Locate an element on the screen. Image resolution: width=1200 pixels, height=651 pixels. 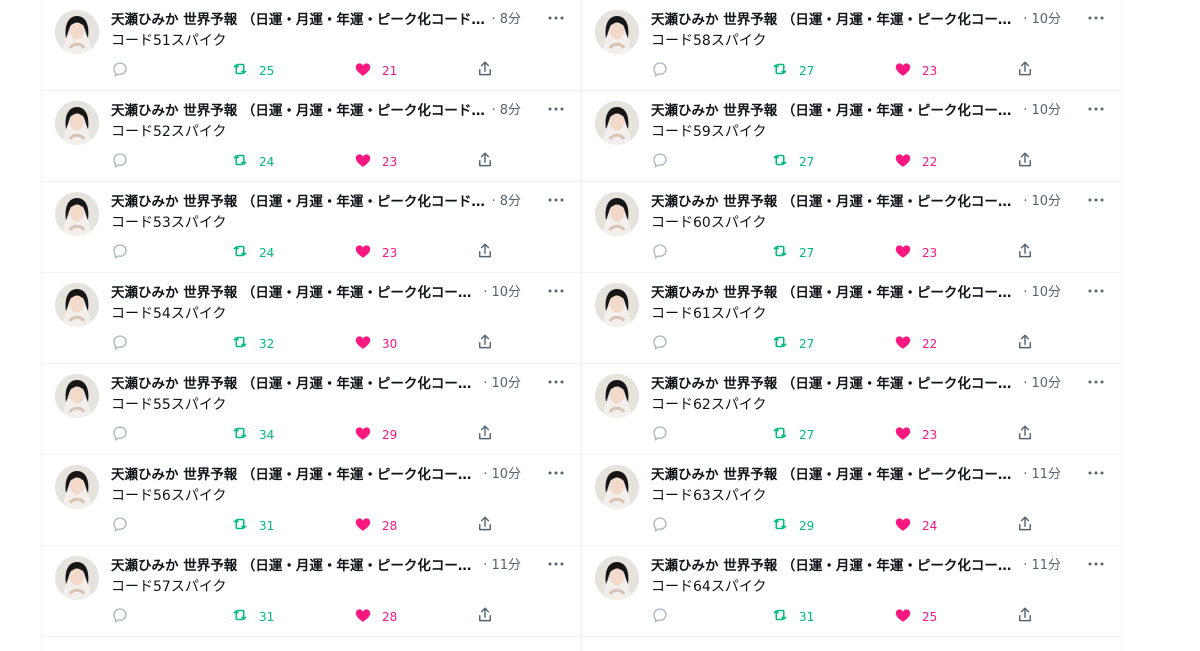
retweet-button: 34 is located at coordinates (252, 435).